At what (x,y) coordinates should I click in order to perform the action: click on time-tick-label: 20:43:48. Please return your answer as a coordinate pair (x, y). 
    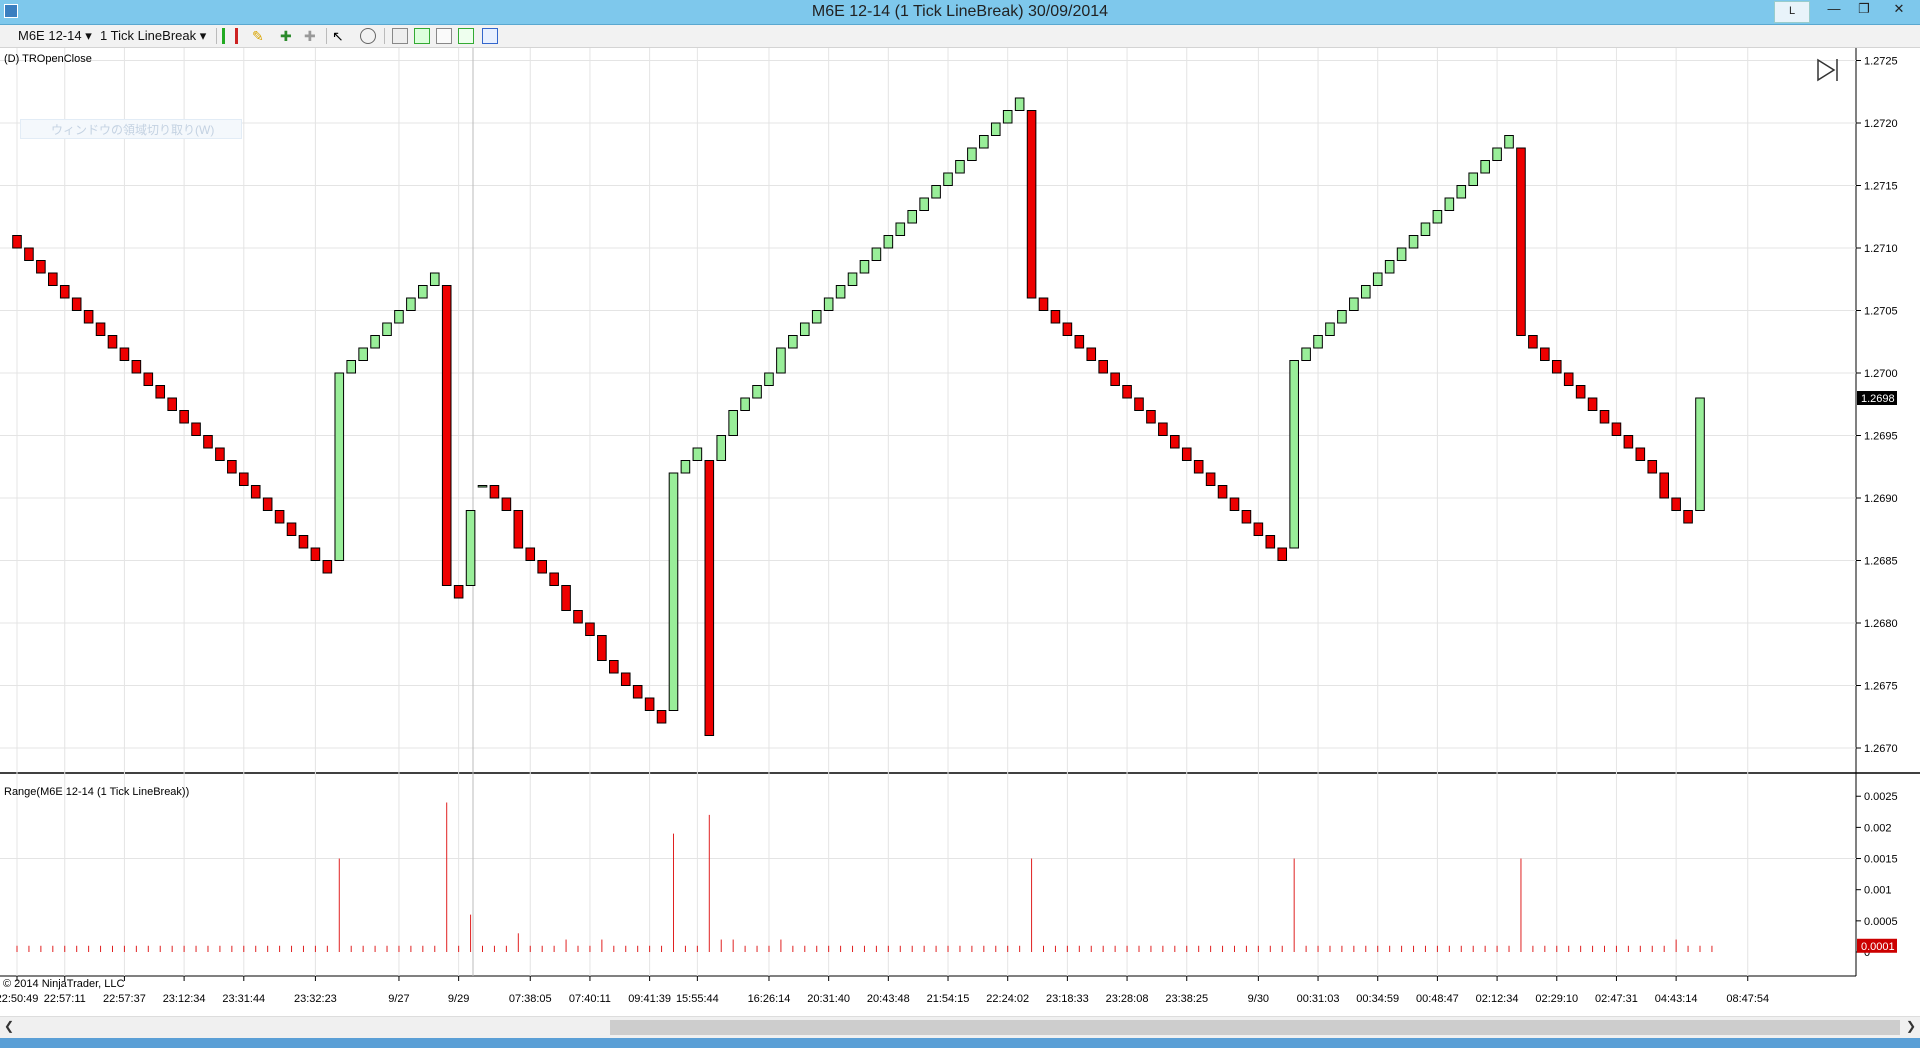
    Looking at the image, I should click on (888, 999).